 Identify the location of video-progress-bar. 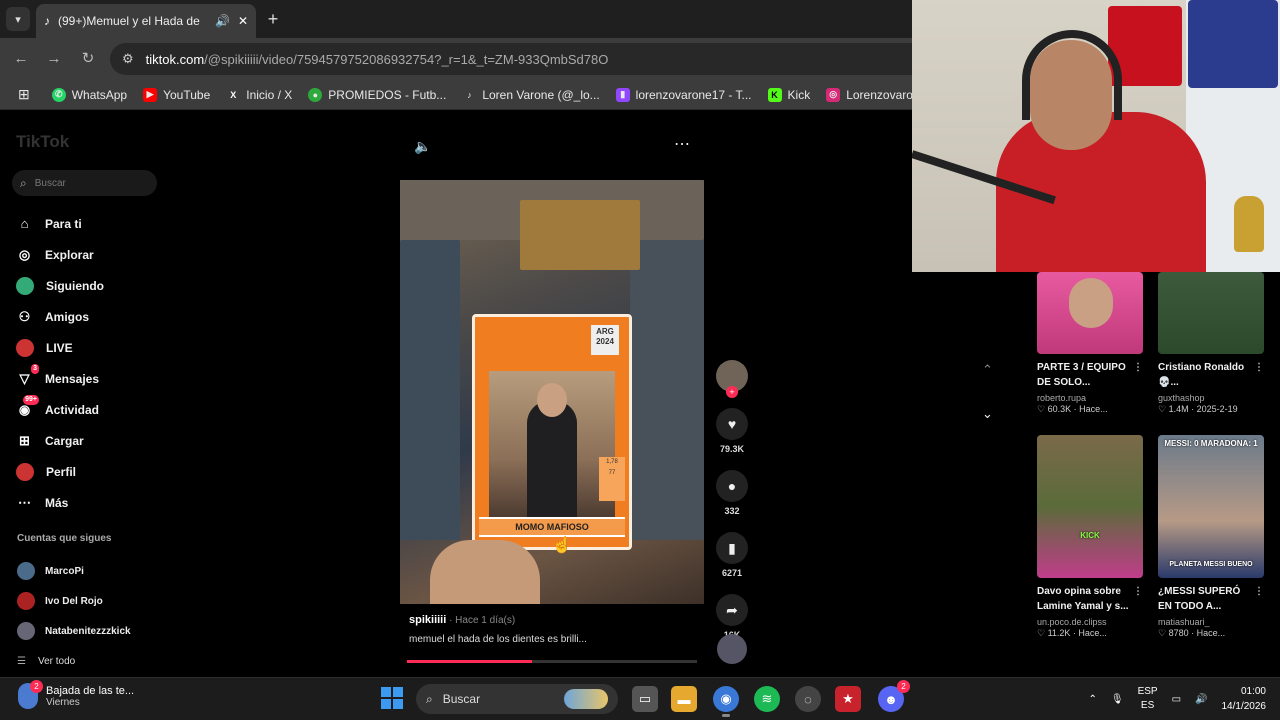
(552, 661).